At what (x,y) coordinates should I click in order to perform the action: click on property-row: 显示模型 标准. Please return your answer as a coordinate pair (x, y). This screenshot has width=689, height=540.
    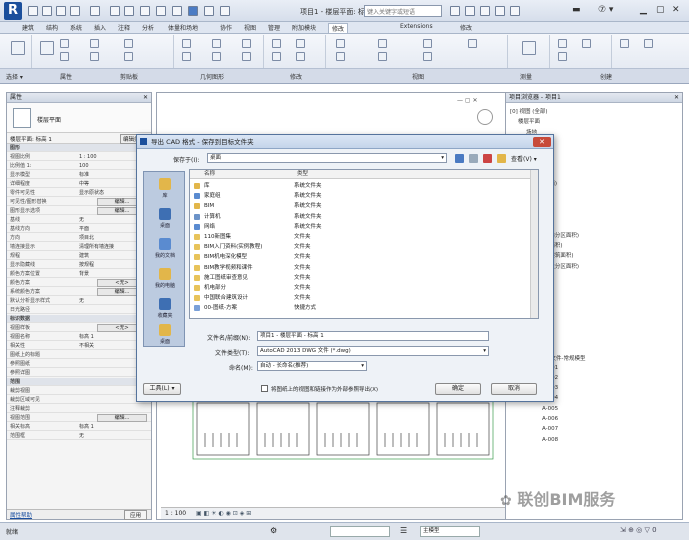
    Looking at the image, I should click on (79, 175).